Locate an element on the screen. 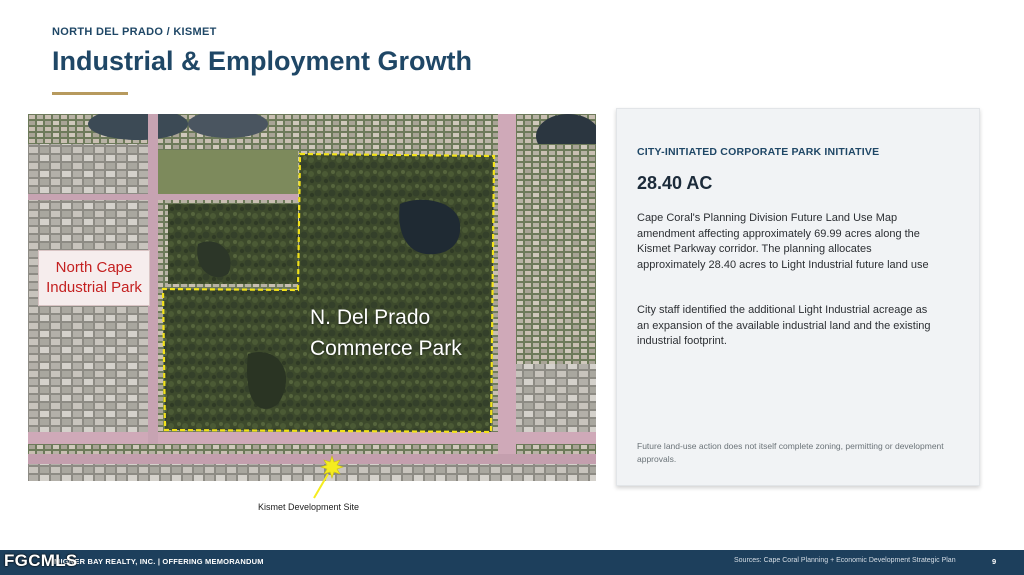  card-heading: CITY-INITIATED CORPORATE PARK INITIATIVE is located at coordinates (758, 152).